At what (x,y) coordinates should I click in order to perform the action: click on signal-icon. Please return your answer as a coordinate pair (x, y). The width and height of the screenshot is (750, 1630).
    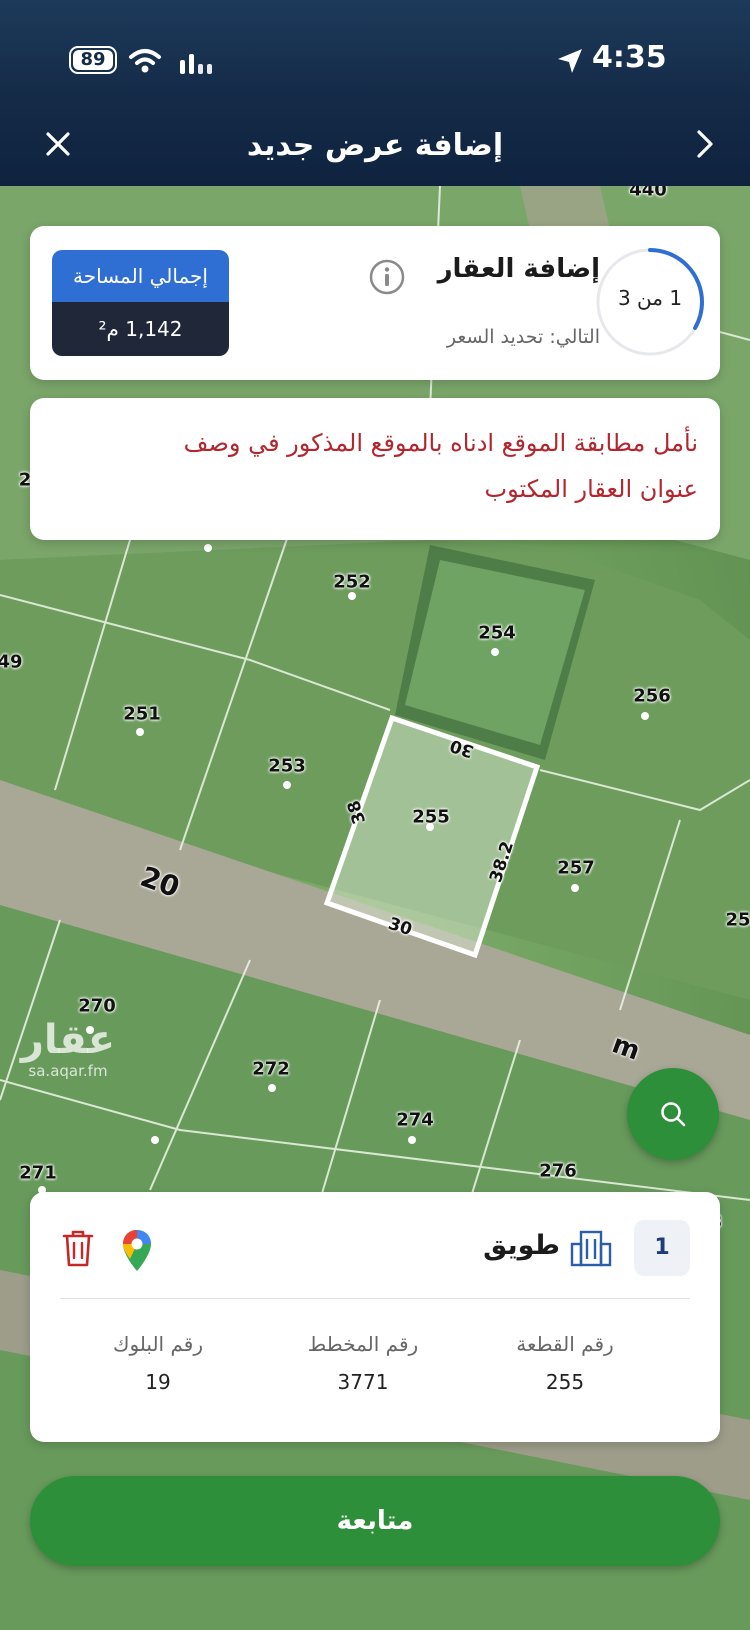
    Looking at the image, I should click on (196, 64).